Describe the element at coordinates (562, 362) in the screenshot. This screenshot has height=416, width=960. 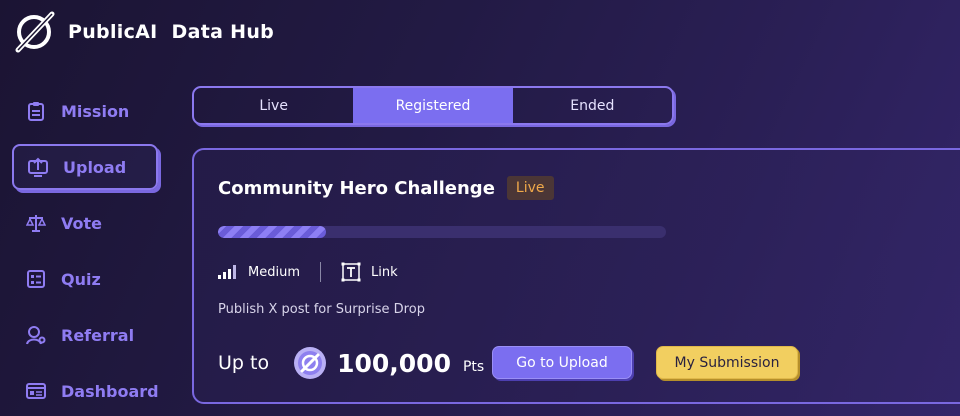
I see `go-to-upload-button: Go to Upload` at that location.